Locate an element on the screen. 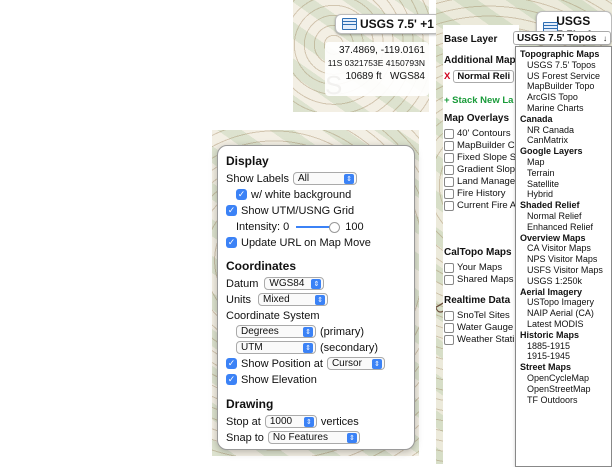  dropdown-option: NPS Visitor Maps is located at coordinates (563, 259).